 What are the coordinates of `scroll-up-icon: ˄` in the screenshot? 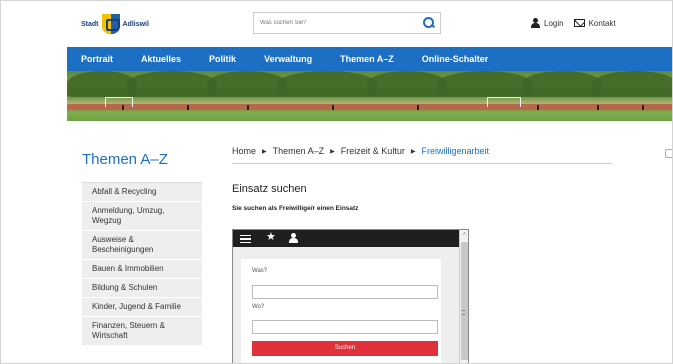 It's located at (464, 235).